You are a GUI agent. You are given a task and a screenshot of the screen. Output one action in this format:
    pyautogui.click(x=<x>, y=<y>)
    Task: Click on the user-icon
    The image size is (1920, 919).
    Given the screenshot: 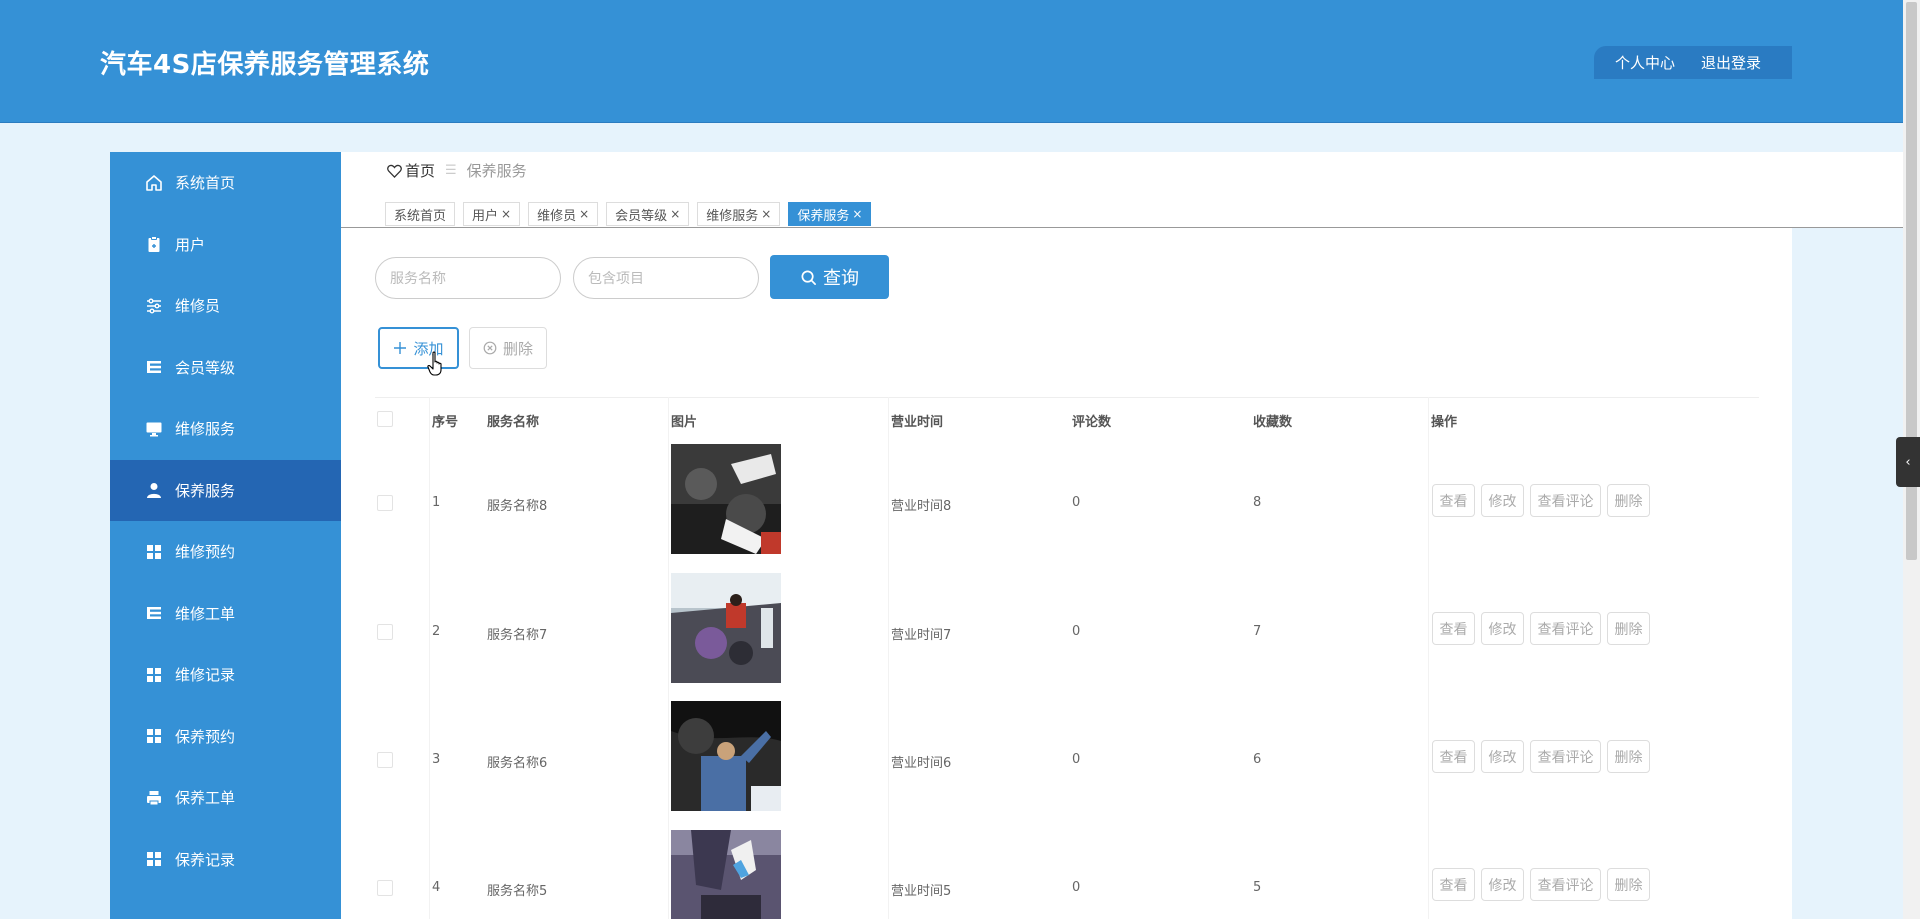 What is the action you would take?
    pyautogui.click(x=154, y=490)
    